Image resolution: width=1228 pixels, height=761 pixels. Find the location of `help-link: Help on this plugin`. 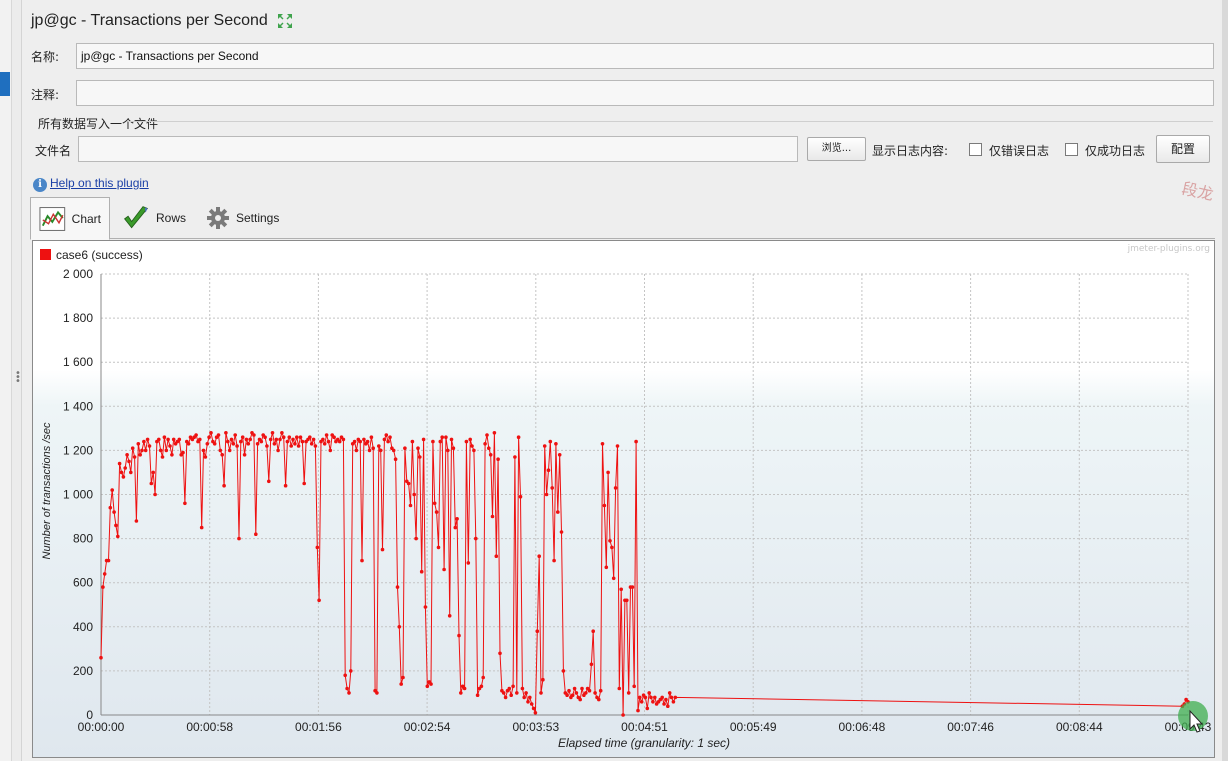

help-link: Help on this plugin is located at coordinates (99, 183).